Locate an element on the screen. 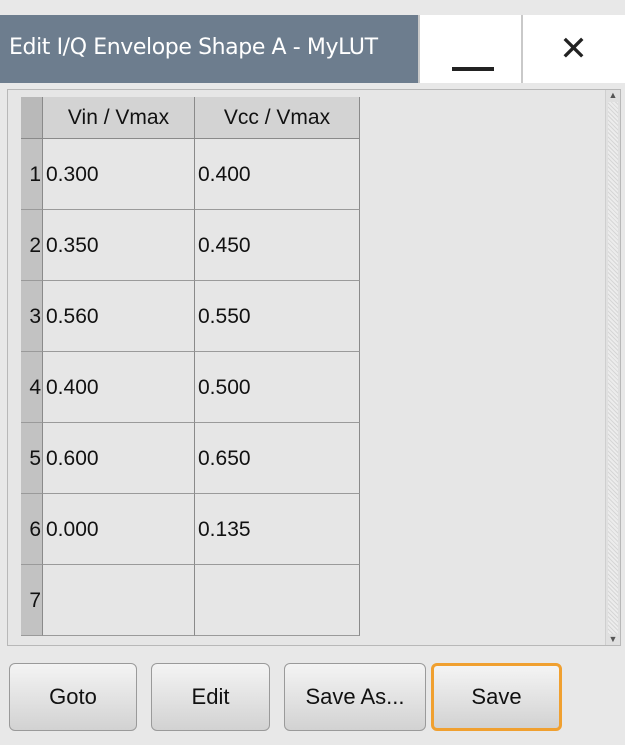 The image size is (625, 745). cell-vin is located at coordinates (119, 600).